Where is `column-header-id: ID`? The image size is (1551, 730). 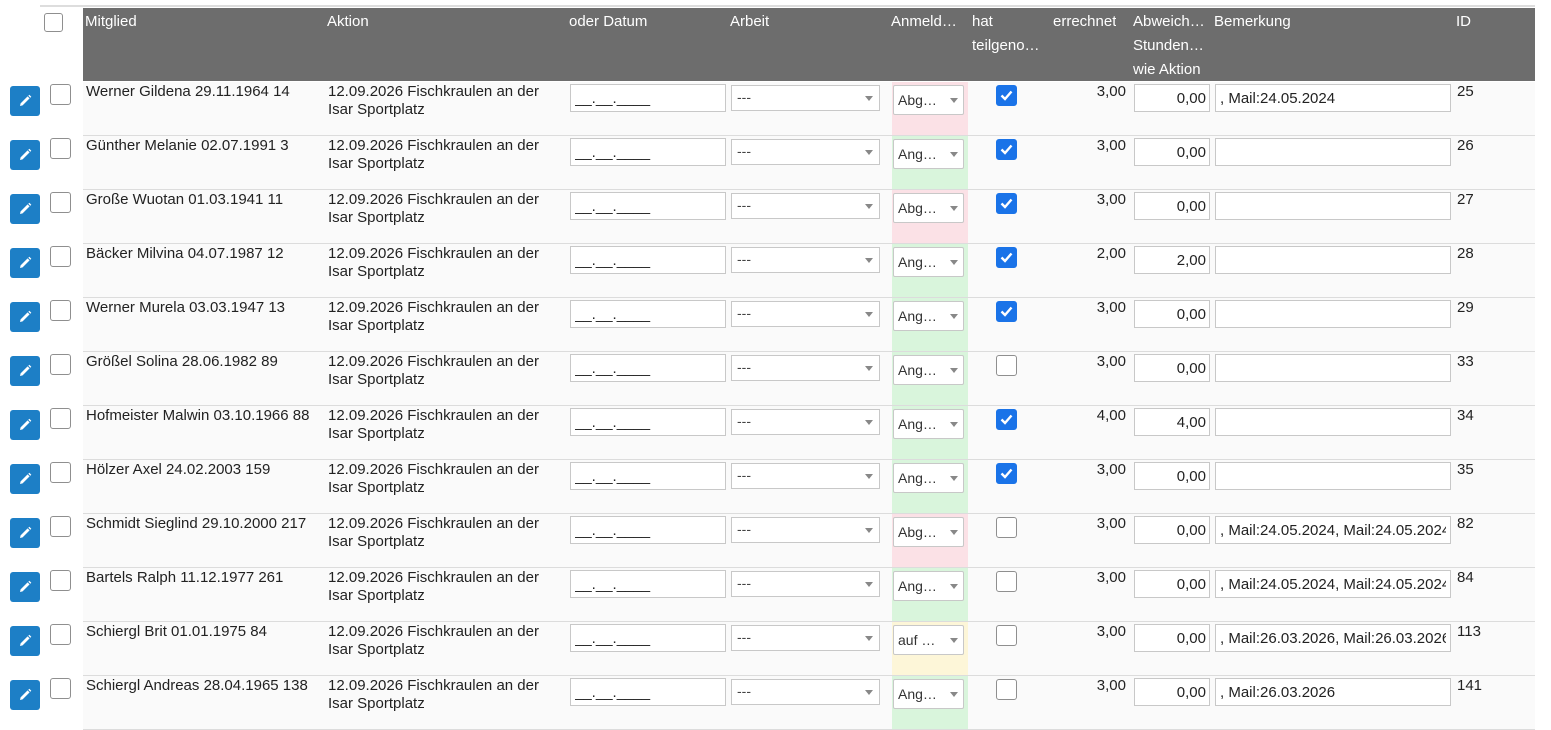 column-header-id: ID is located at coordinates (1463, 22).